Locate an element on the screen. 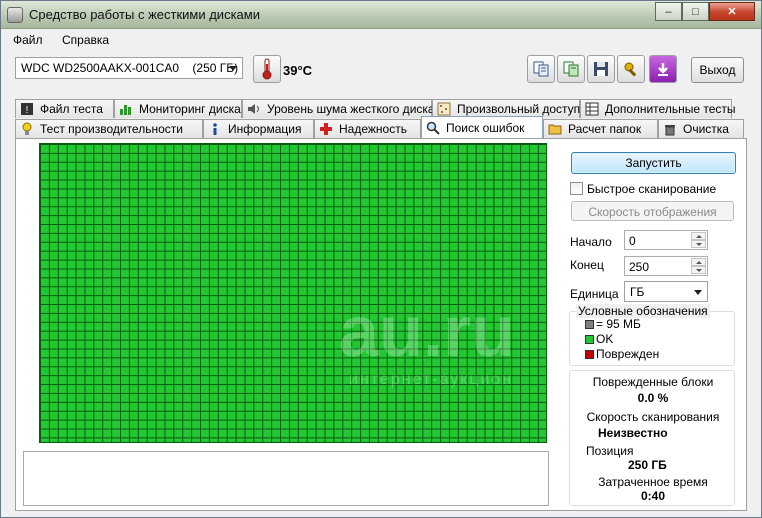  window-title: Средство работы с жесткими дисками is located at coordinates (144, 14).